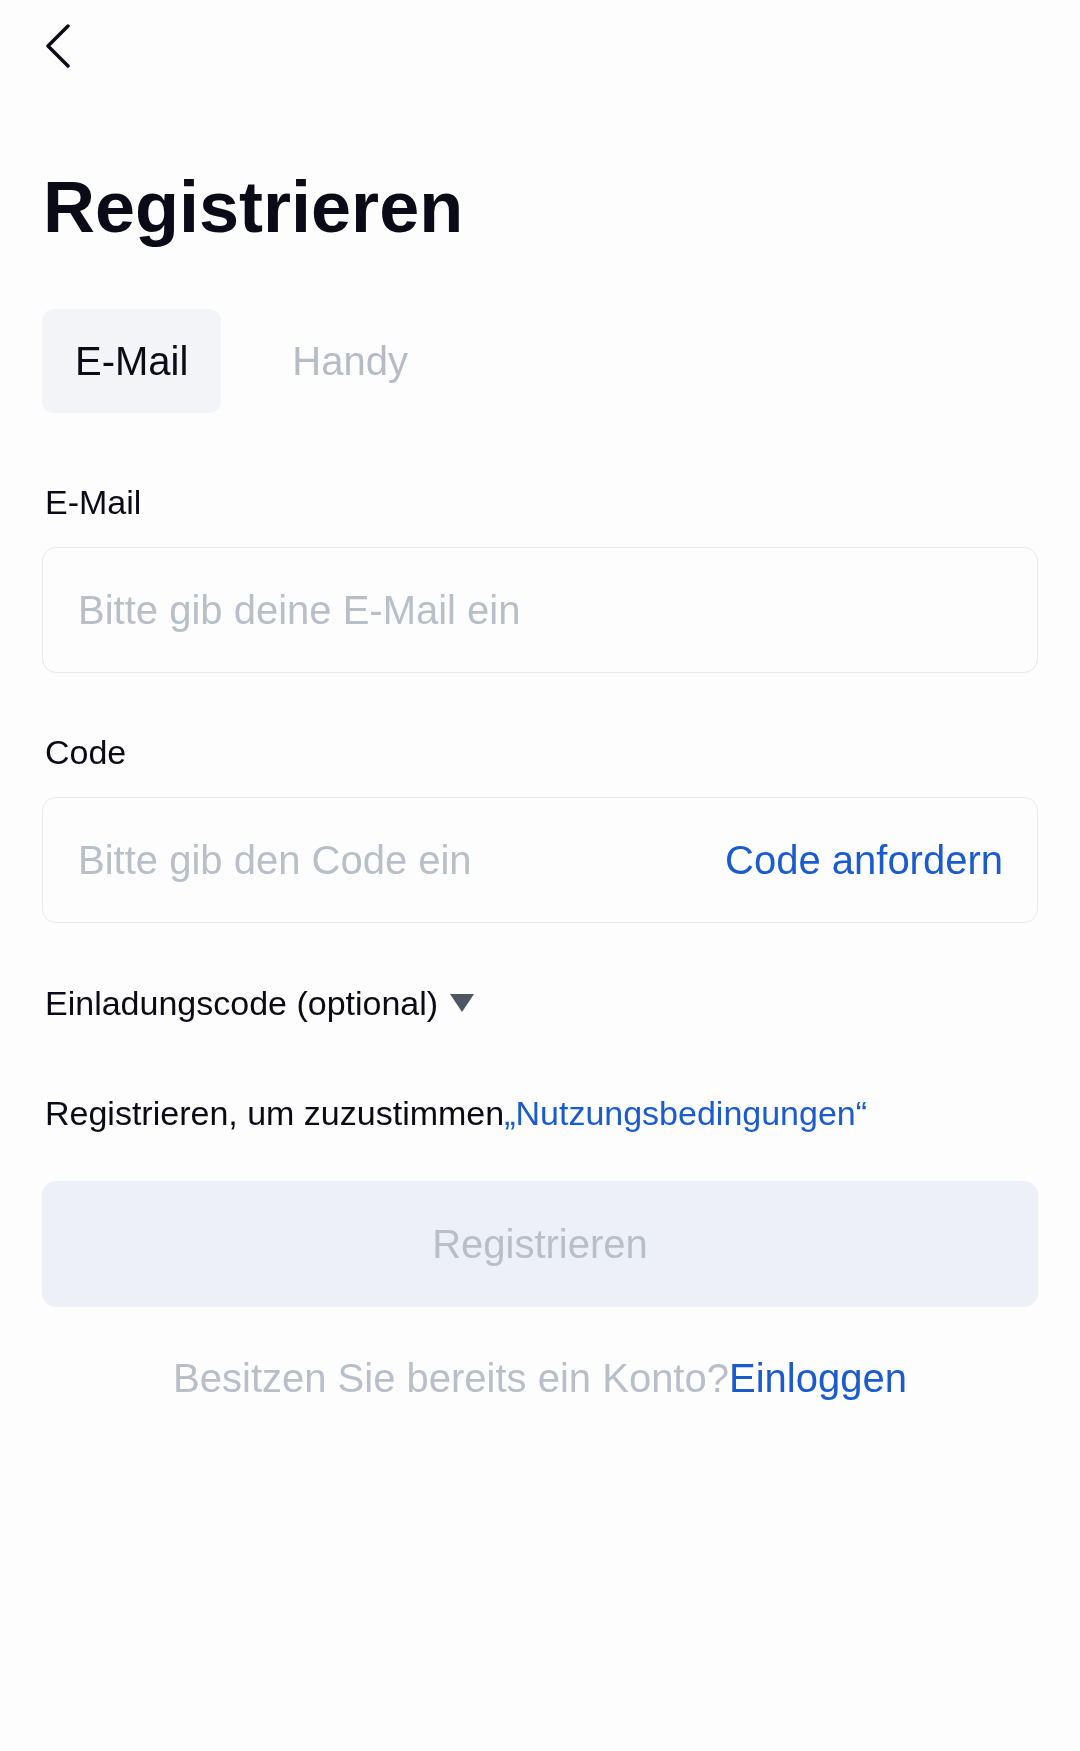 This screenshot has width=1080, height=1751. What do you see at coordinates (93, 502) in the screenshot?
I see `field-label: E-Mail` at bounding box center [93, 502].